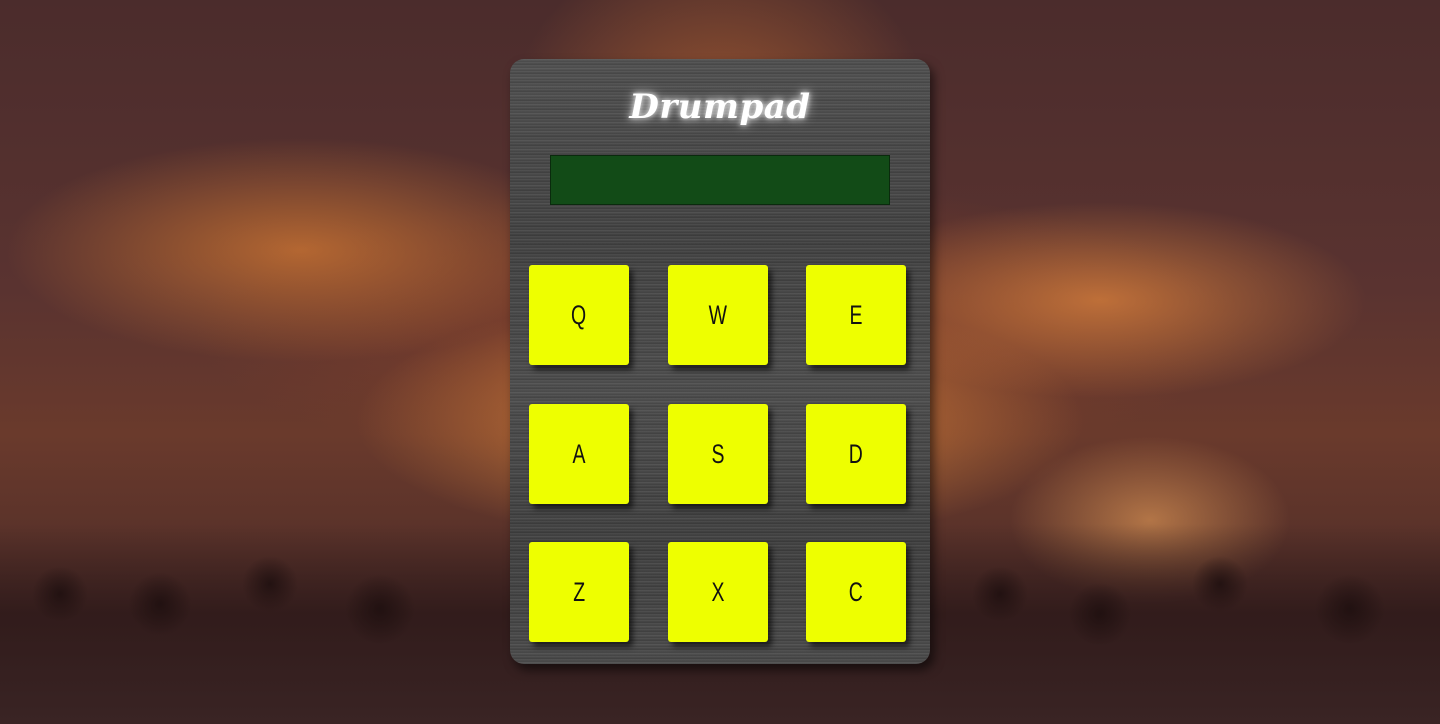 This screenshot has height=724, width=1440. I want to click on drum-pad-label: A, so click(579, 453).